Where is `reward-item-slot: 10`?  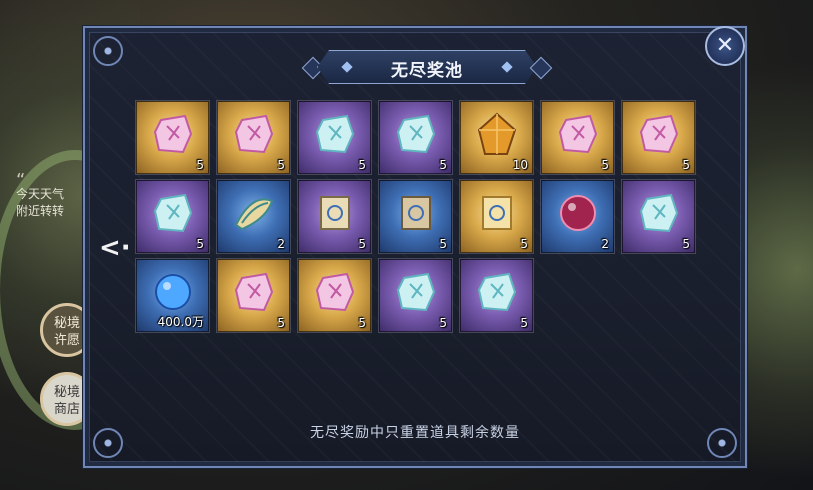
reward-item-slot: 10 is located at coordinates (496, 137).